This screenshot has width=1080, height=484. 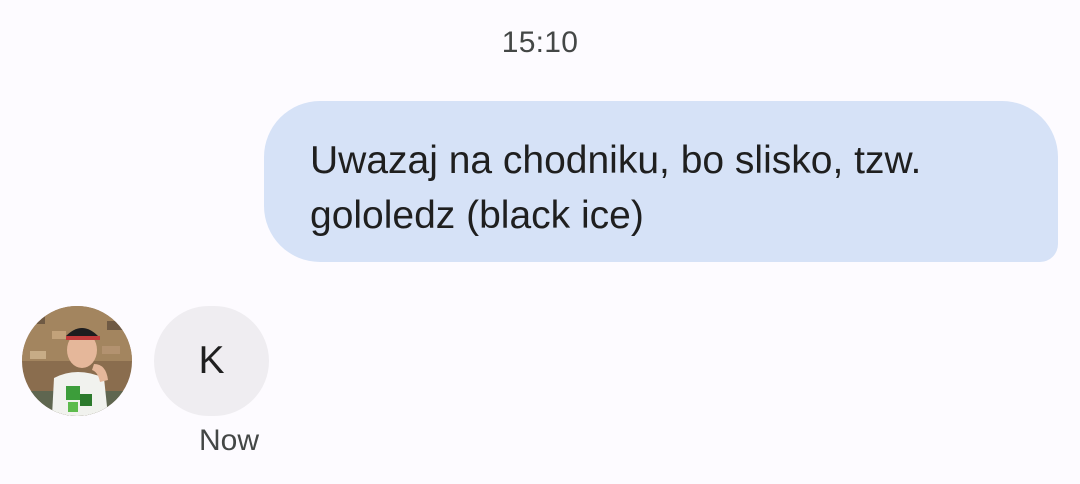 I want to click on contact-avatar, so click(x=77, y=361).